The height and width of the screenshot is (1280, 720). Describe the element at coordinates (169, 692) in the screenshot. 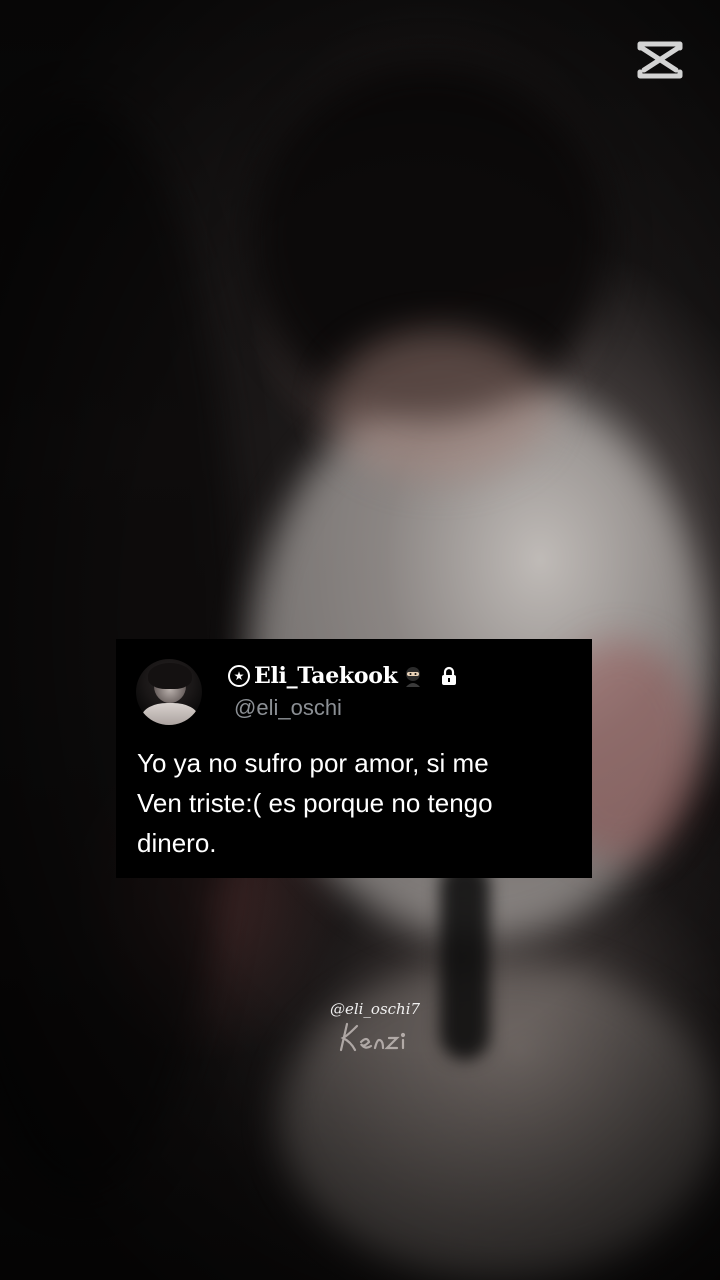

I see `profile-avatar` at that location.